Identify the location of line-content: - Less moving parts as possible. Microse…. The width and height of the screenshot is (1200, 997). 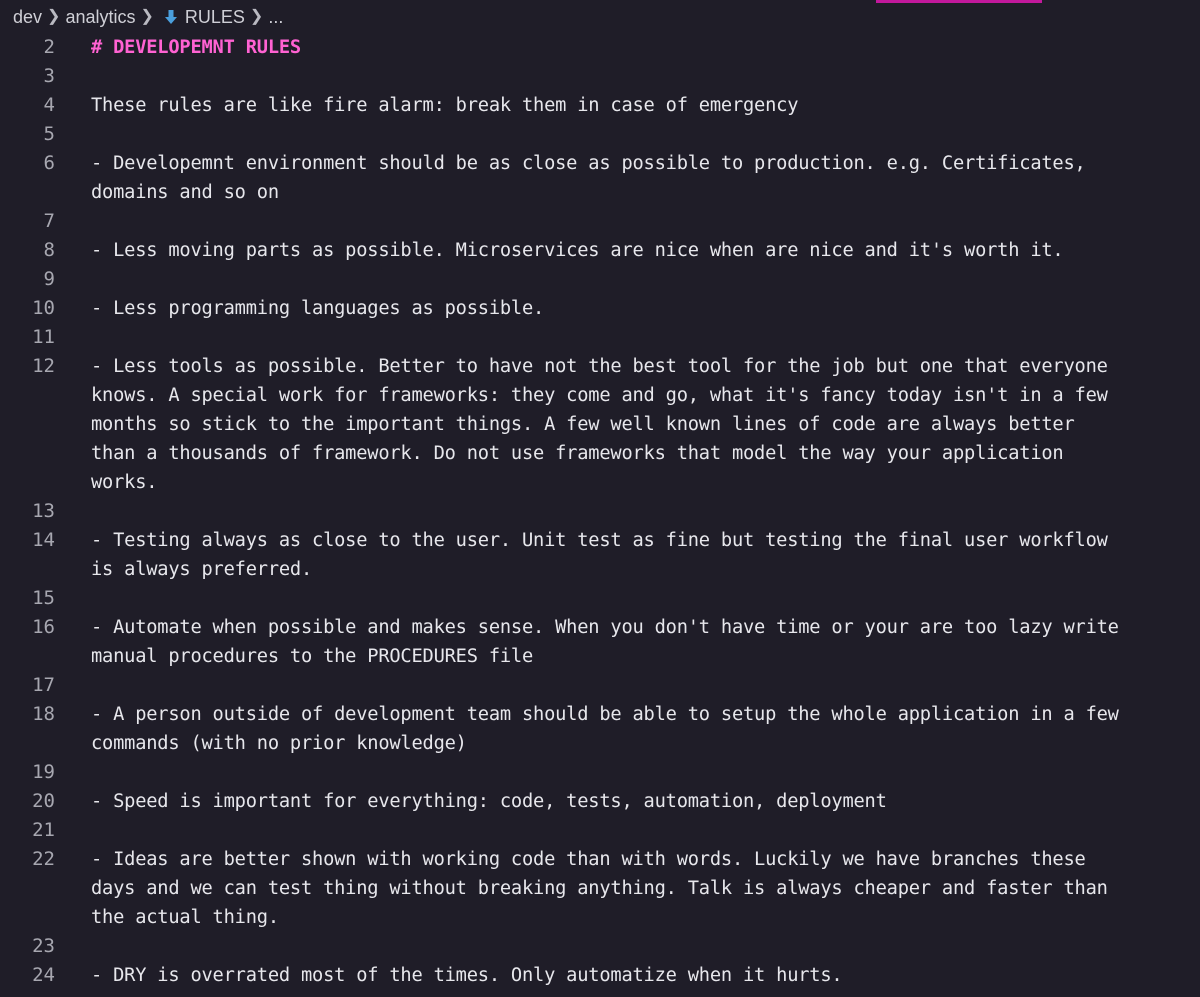
(577, 250).